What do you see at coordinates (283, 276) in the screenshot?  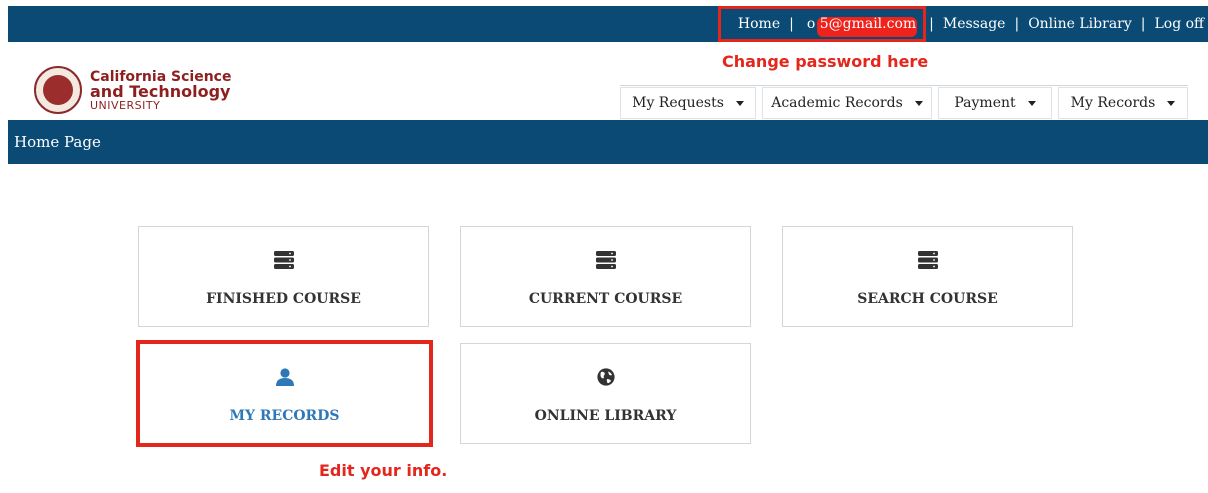 I see `finished-course-tile: FINISHED COURSE` at bounding box center [283, 276].